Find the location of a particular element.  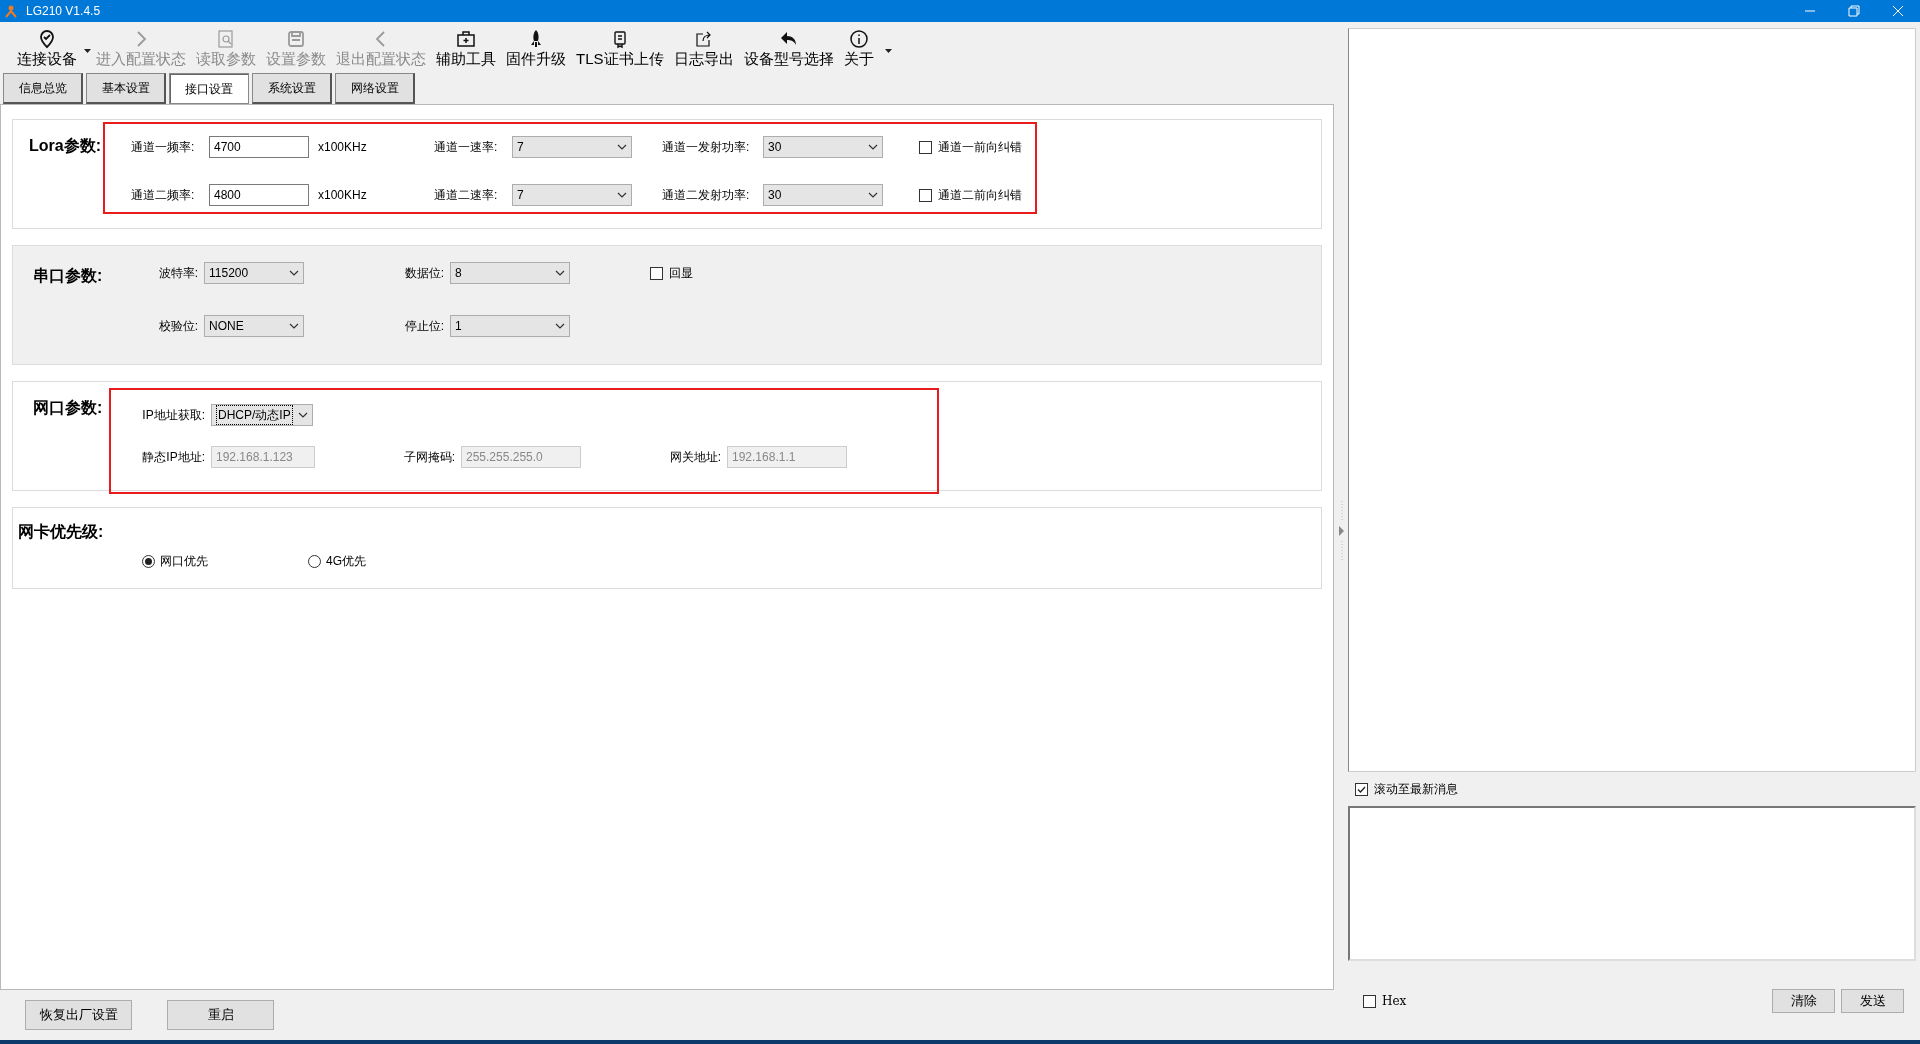

info-icon is located at coordinates (858, 39).